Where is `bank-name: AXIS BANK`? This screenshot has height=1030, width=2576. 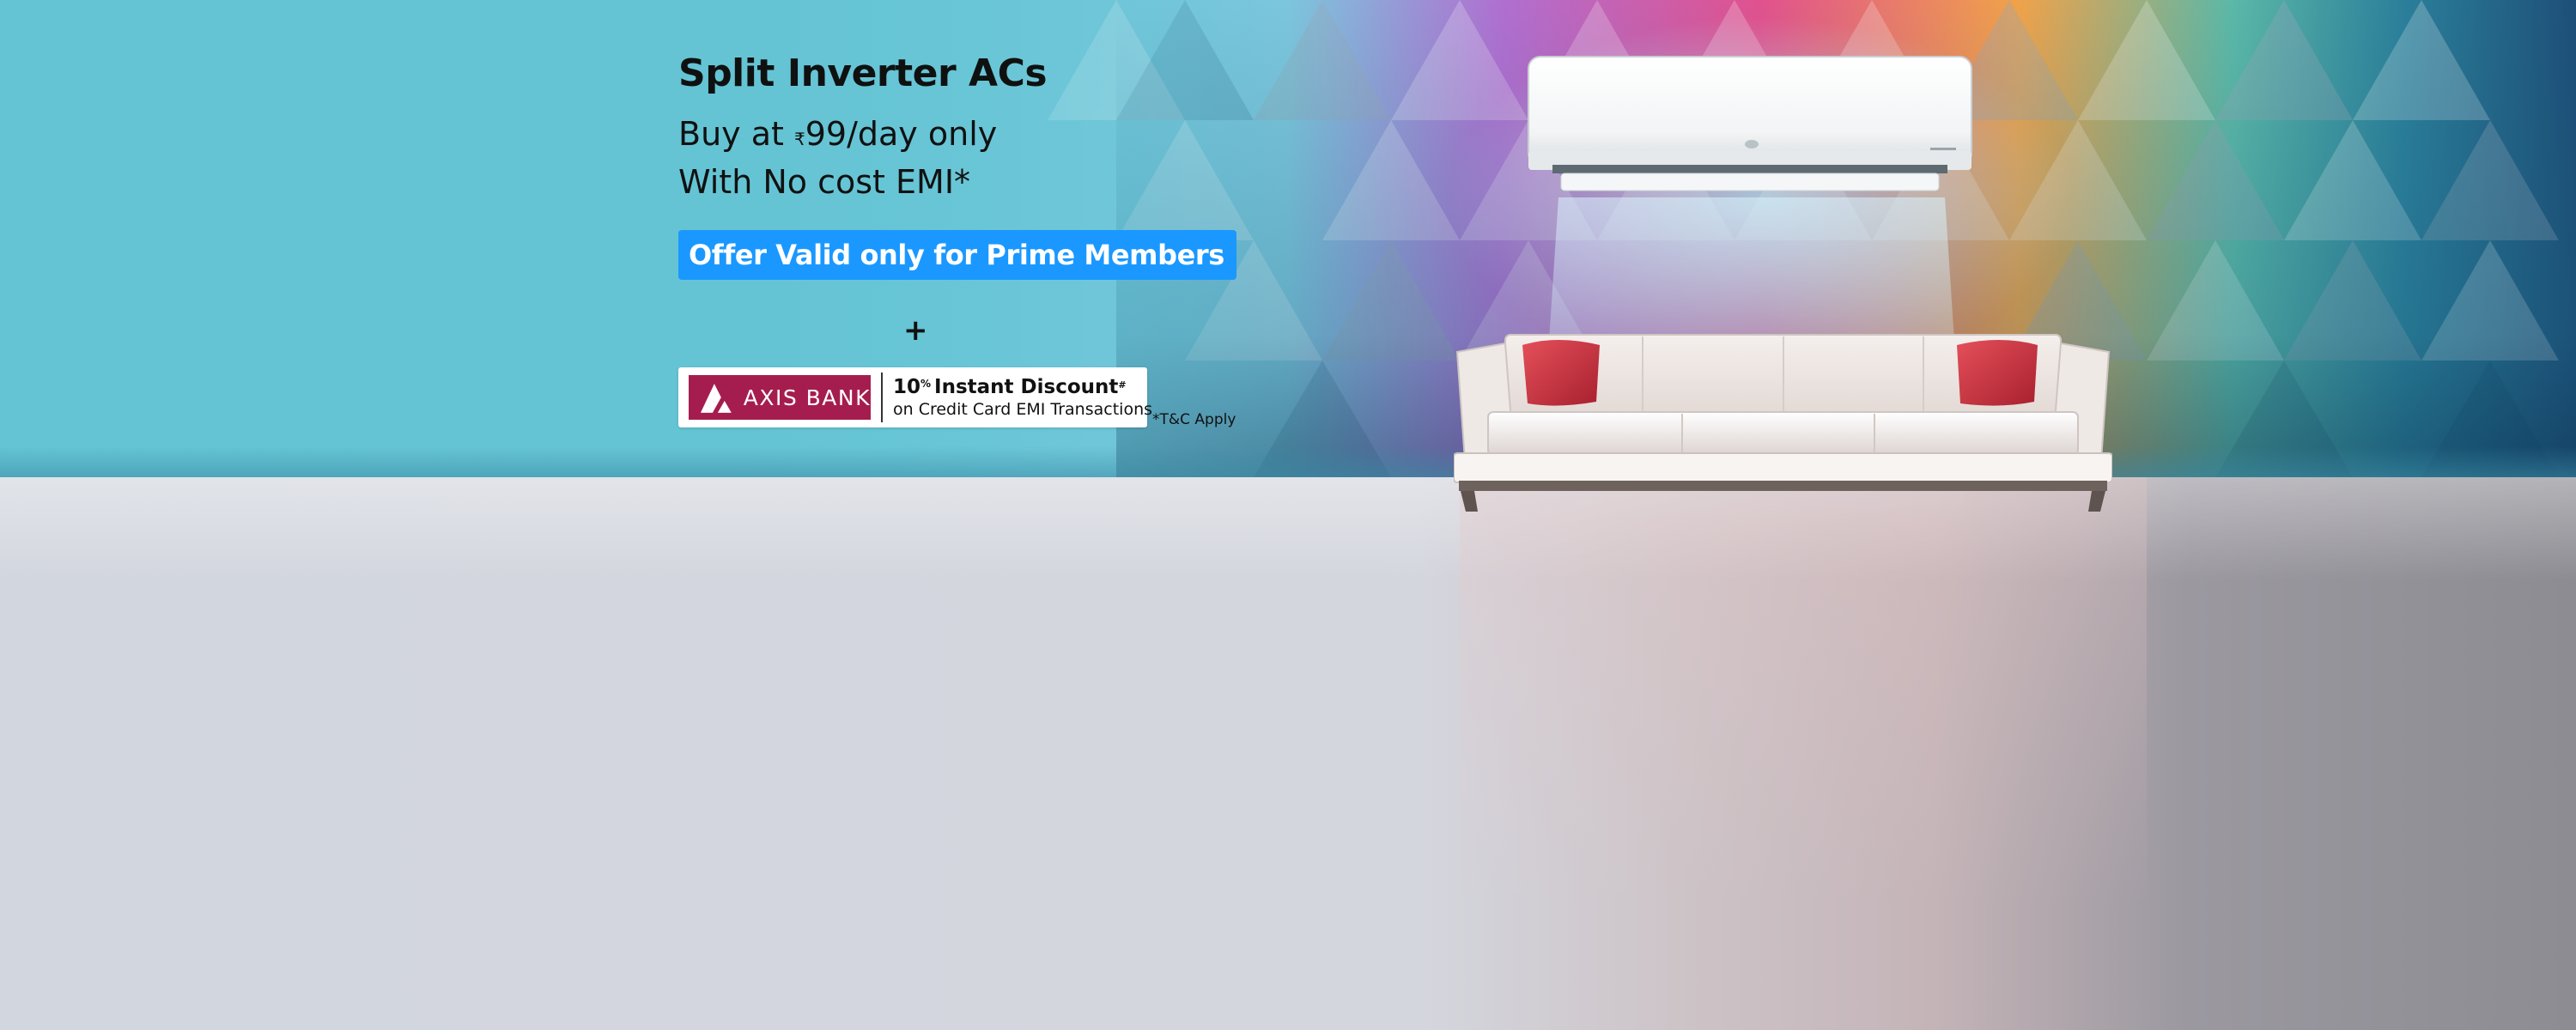 bank-name: AXIS BANK is located at coordinates (807, 397).